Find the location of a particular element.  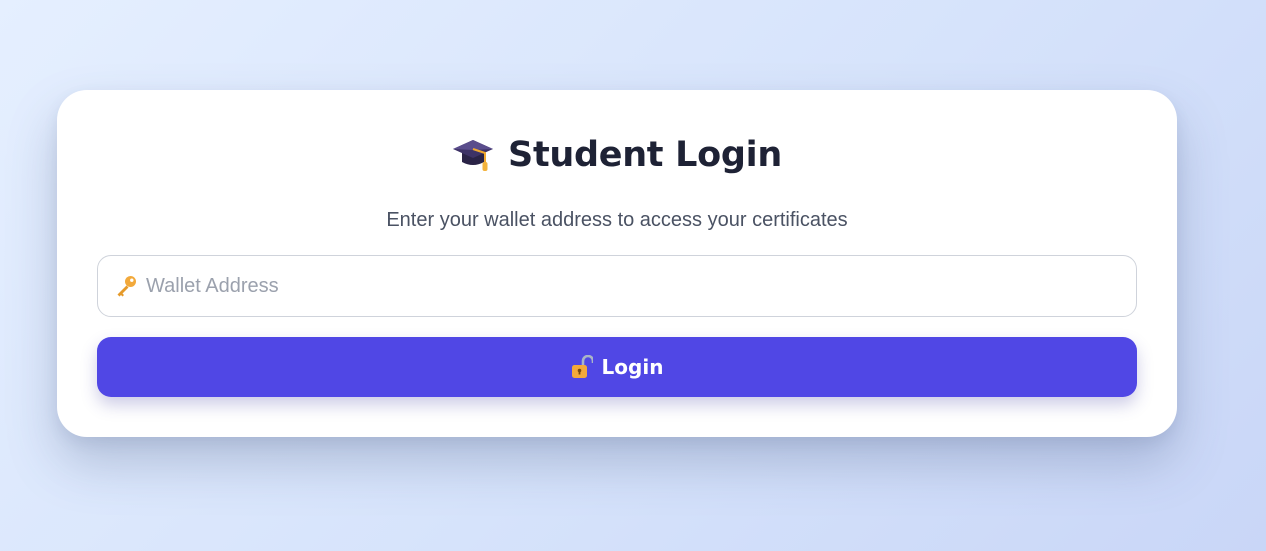

wallet-address-field is located at coordinates (617, 286).